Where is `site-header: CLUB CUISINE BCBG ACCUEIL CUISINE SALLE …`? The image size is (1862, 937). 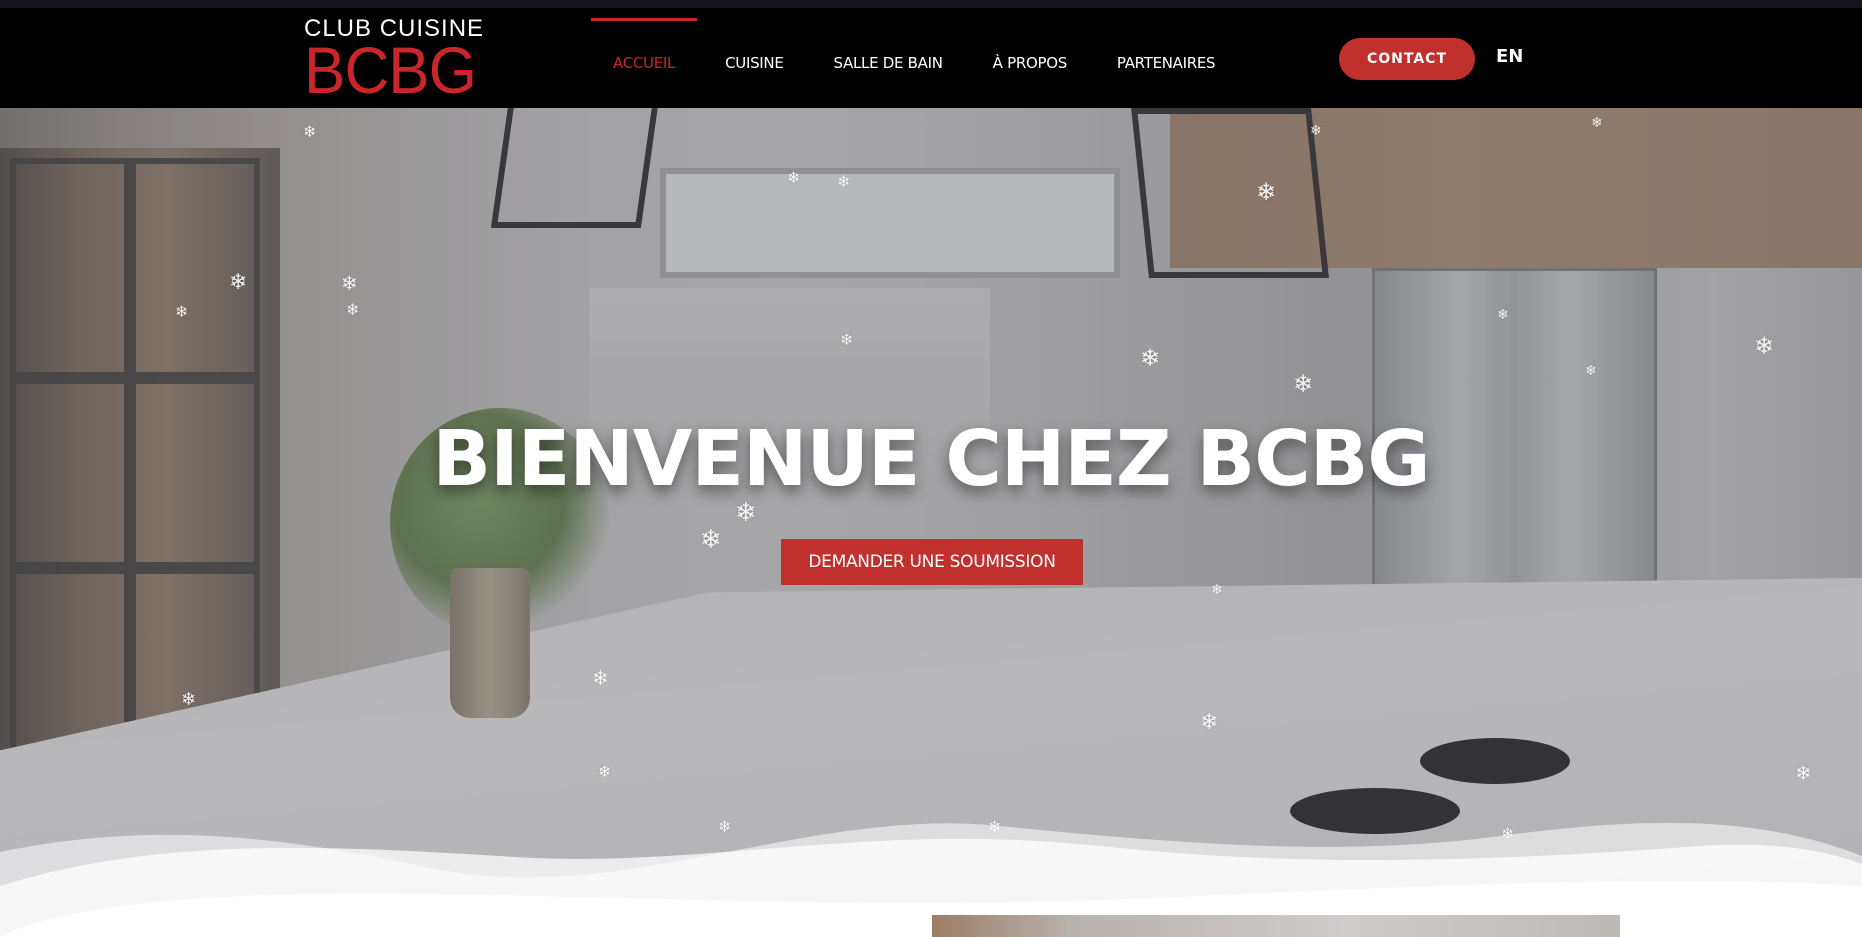
site-header: CLUB CUISINE BCBG ACCUEIL CUISINE SALLE … is located at coordinates (931, 58).